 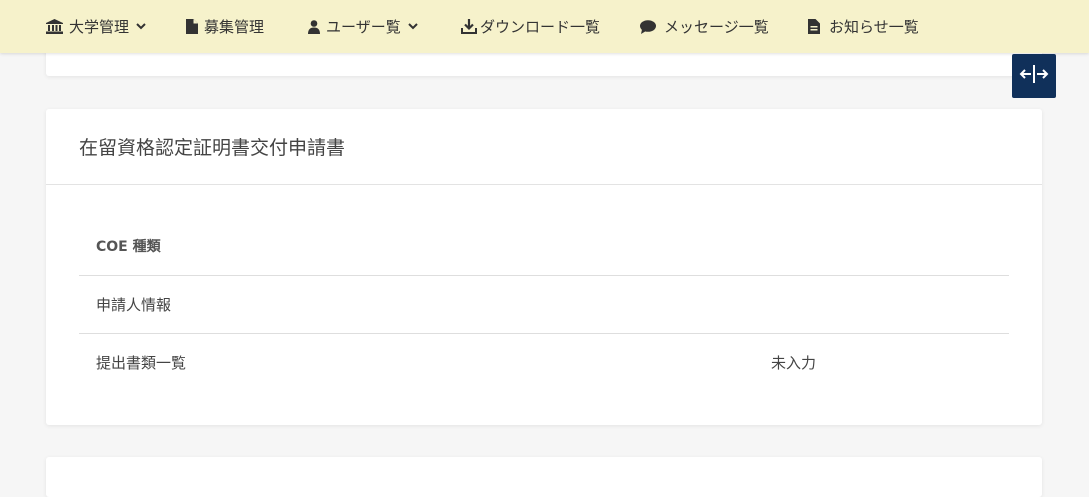 I want to click on expand-horizontal-icon, so click(x=1034, y=76).